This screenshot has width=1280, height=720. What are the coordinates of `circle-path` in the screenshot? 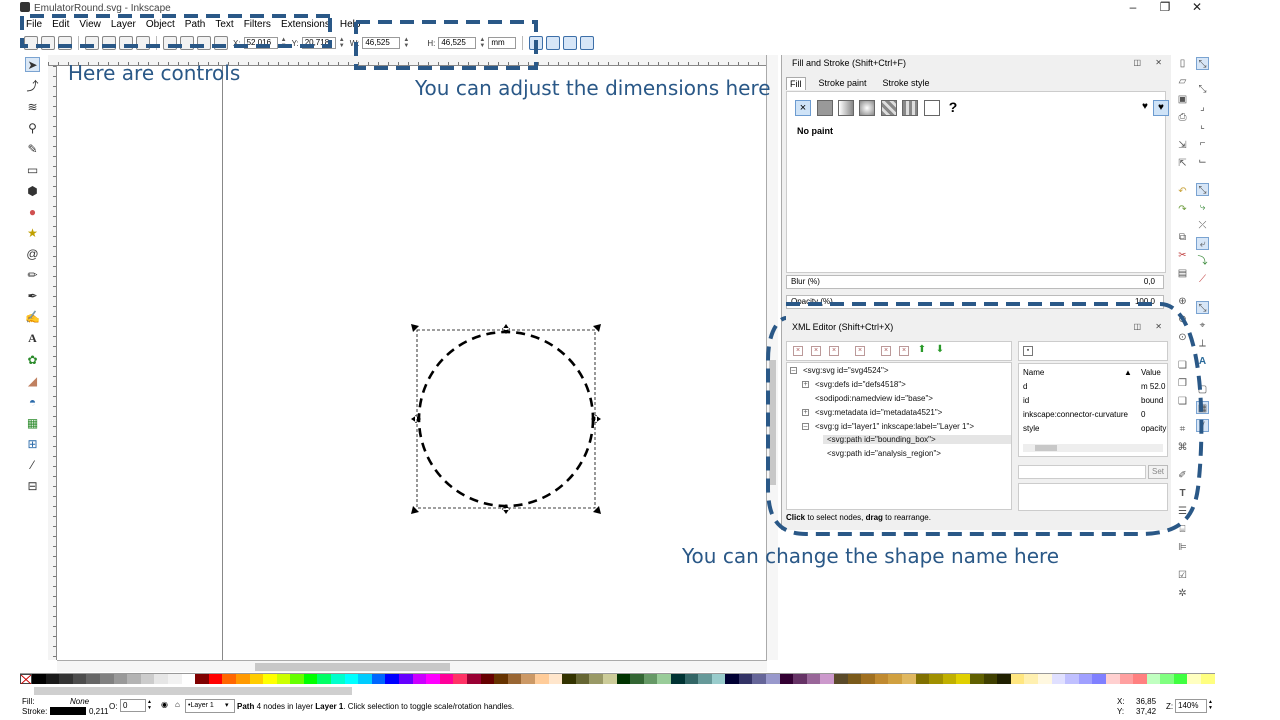 It's located at (506, 419).